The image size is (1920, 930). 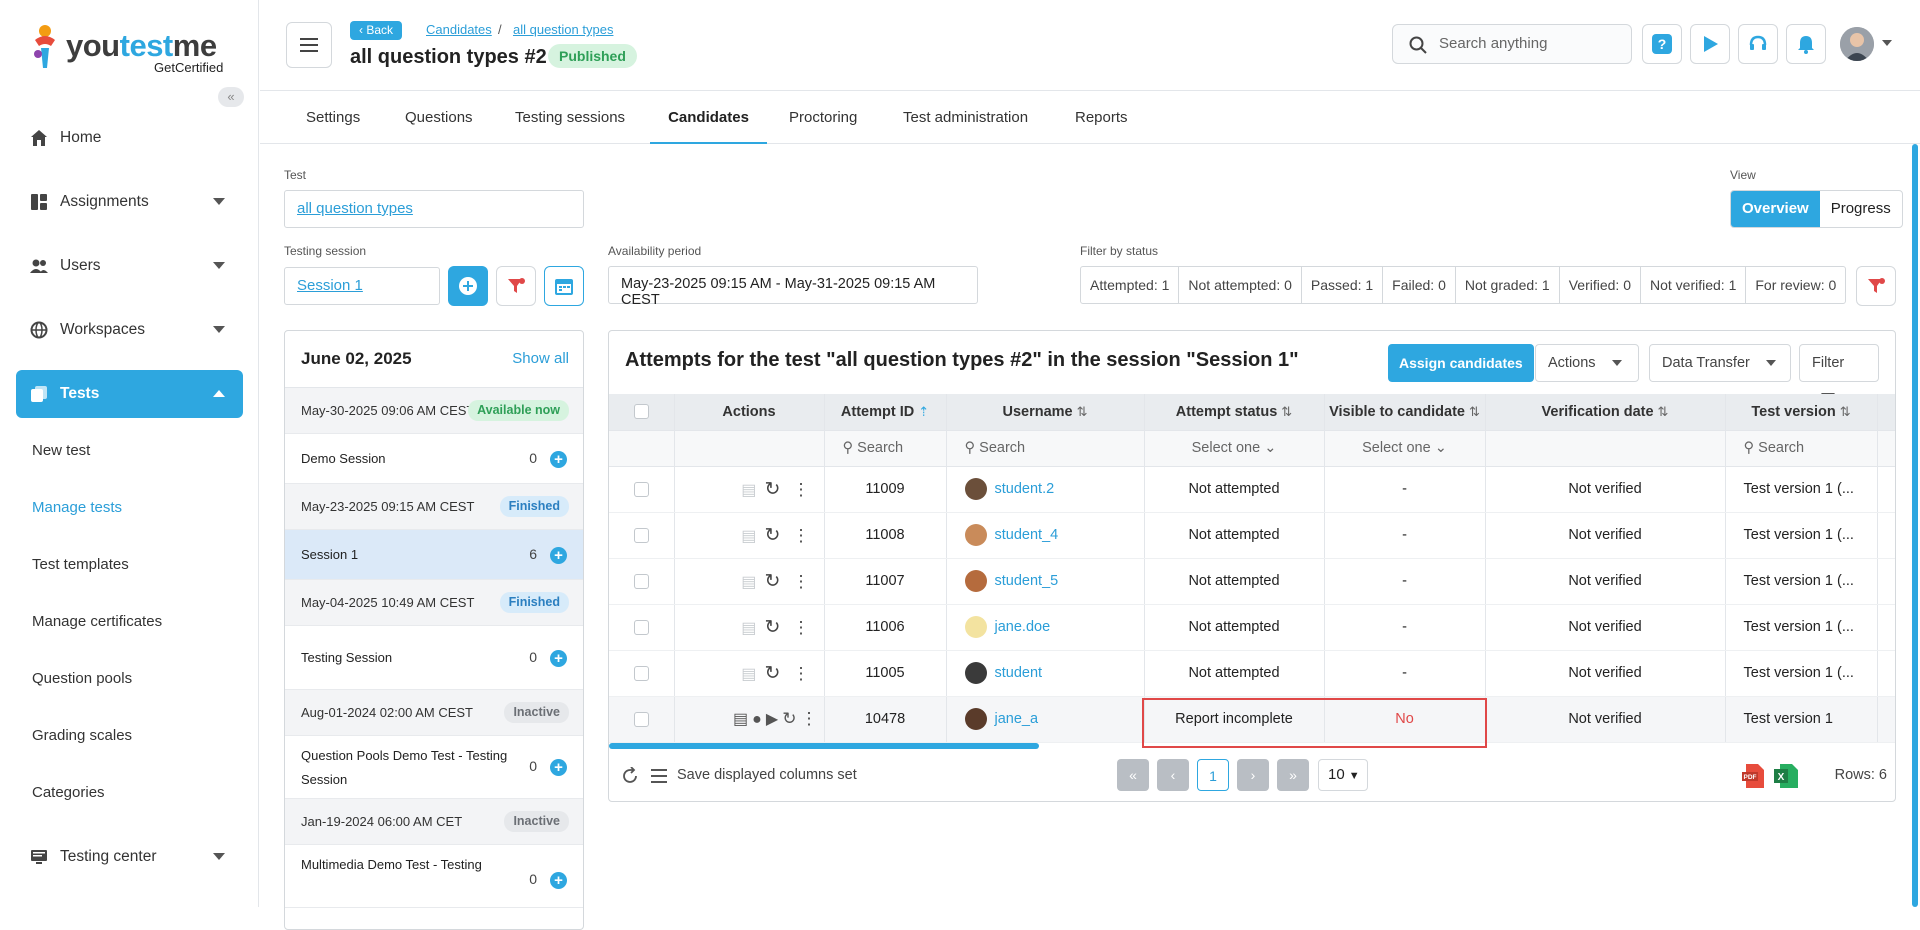 I want to click on check-circle-icon: ●, so click(x=757, y=719).